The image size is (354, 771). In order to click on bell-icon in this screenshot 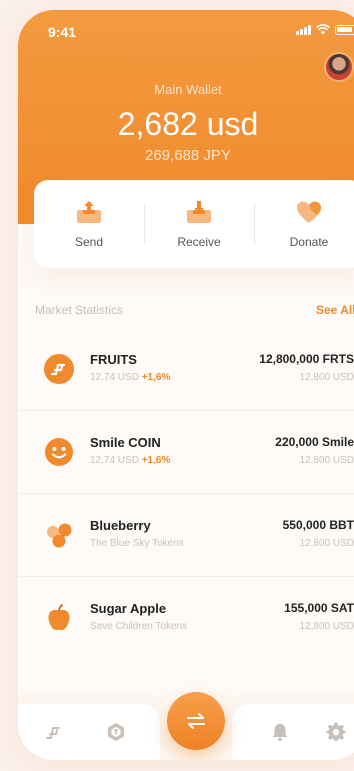, I will do `click(280, 732)`.